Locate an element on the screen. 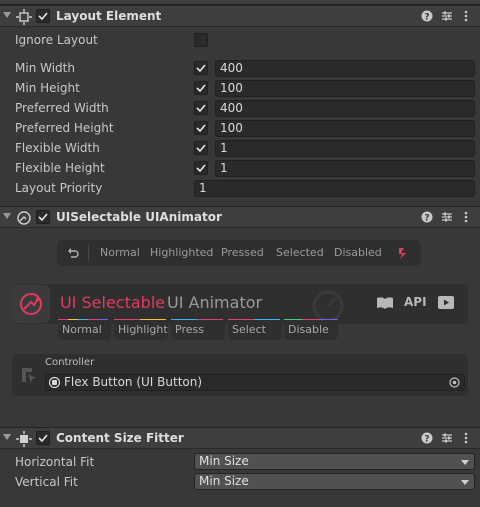 The image size is (480, 507). controller-label: Controller is located at coordinates (70, 362).